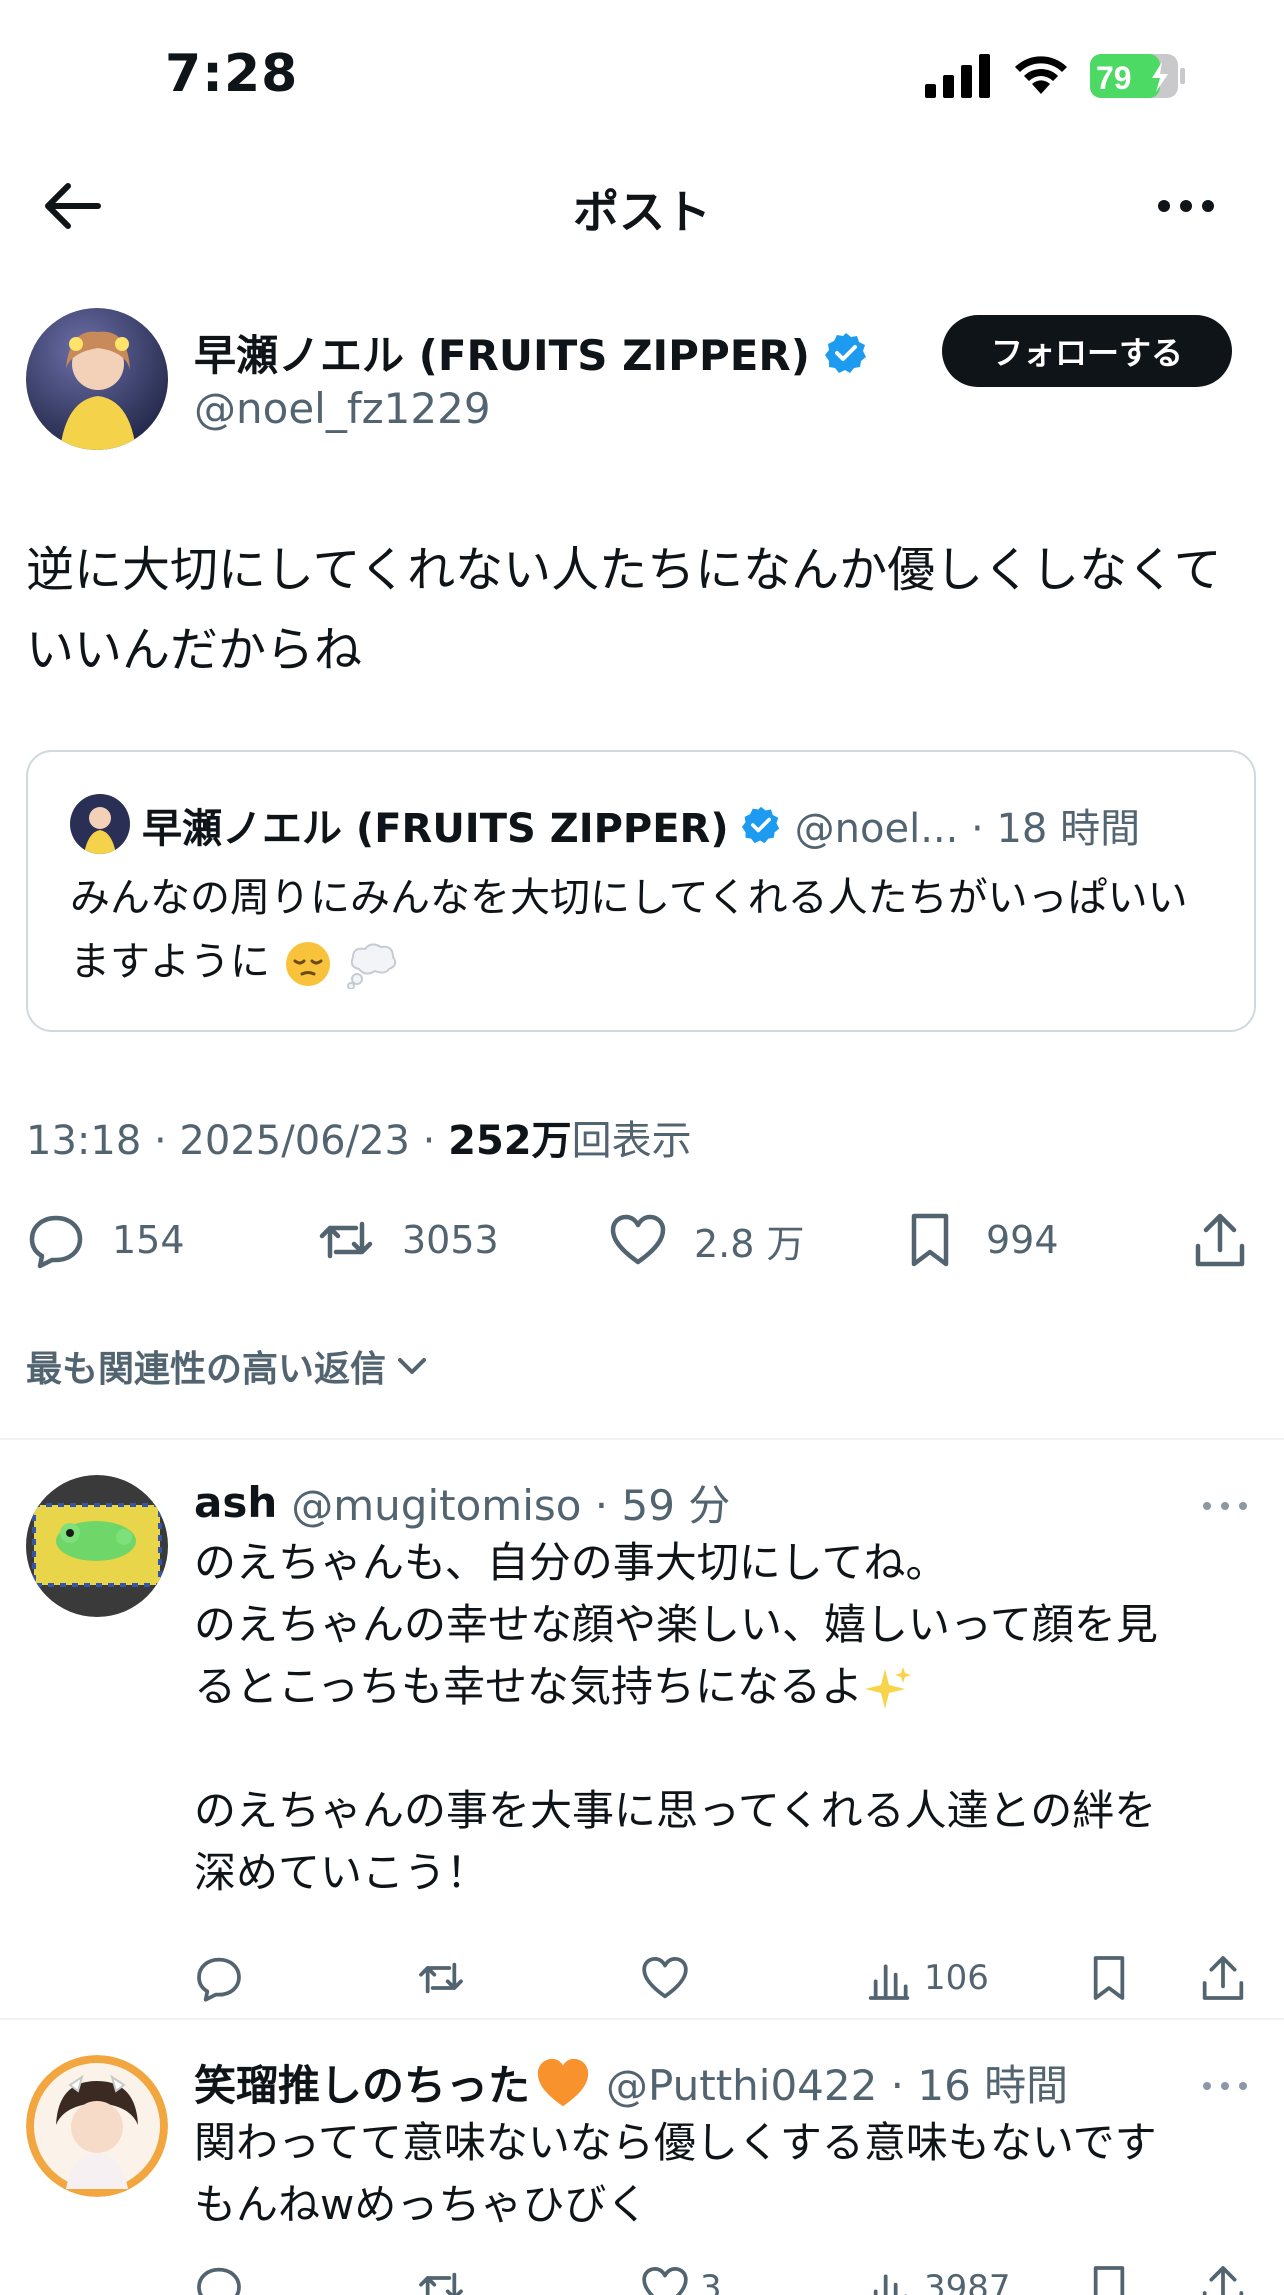 This screenshot has height=2295, width=1284. I want to click on author-name: 早瀬ノエル (FRUITS ZIPPER), so click(502, 352).